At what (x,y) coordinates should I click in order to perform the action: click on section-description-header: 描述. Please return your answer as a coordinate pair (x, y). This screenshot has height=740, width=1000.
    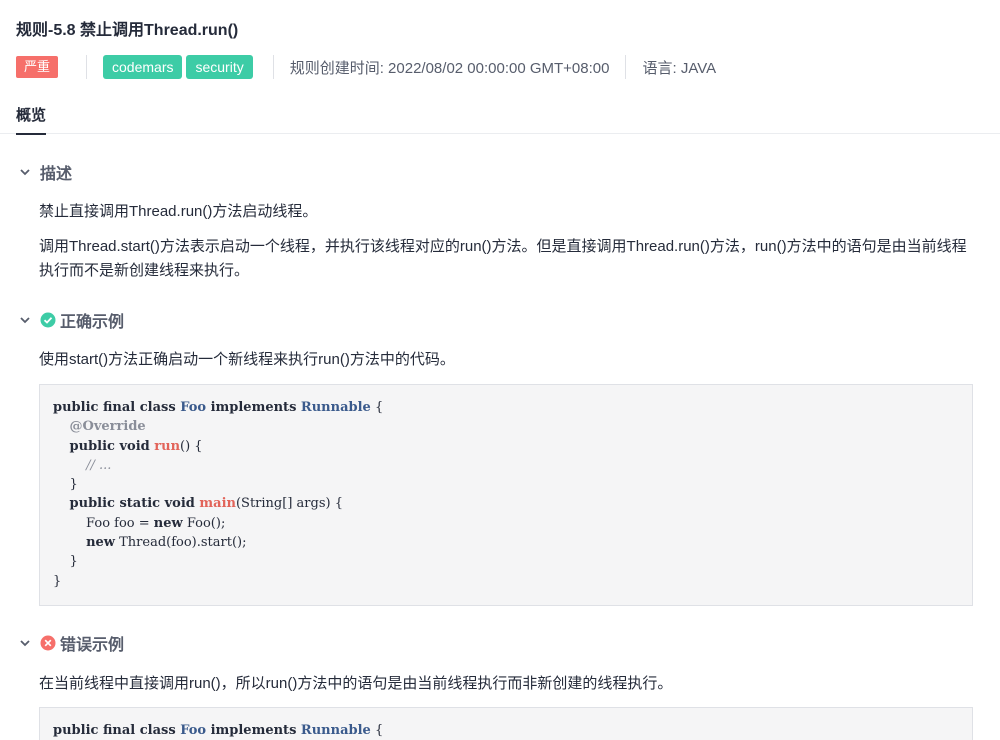
    Looking at the image, I should click on (45, 172).